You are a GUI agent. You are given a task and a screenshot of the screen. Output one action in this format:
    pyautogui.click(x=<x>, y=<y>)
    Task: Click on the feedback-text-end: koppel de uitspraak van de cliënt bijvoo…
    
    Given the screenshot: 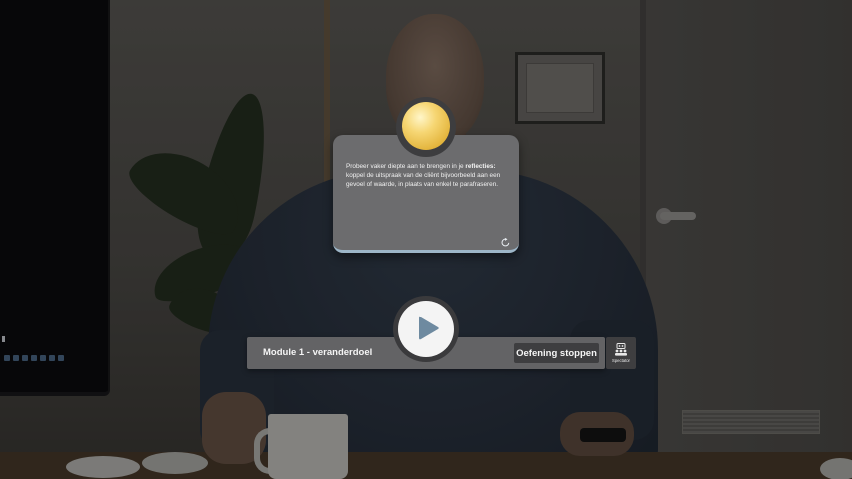 What is the action you would take?
    pyautogui.click(x=423, y=180)
    